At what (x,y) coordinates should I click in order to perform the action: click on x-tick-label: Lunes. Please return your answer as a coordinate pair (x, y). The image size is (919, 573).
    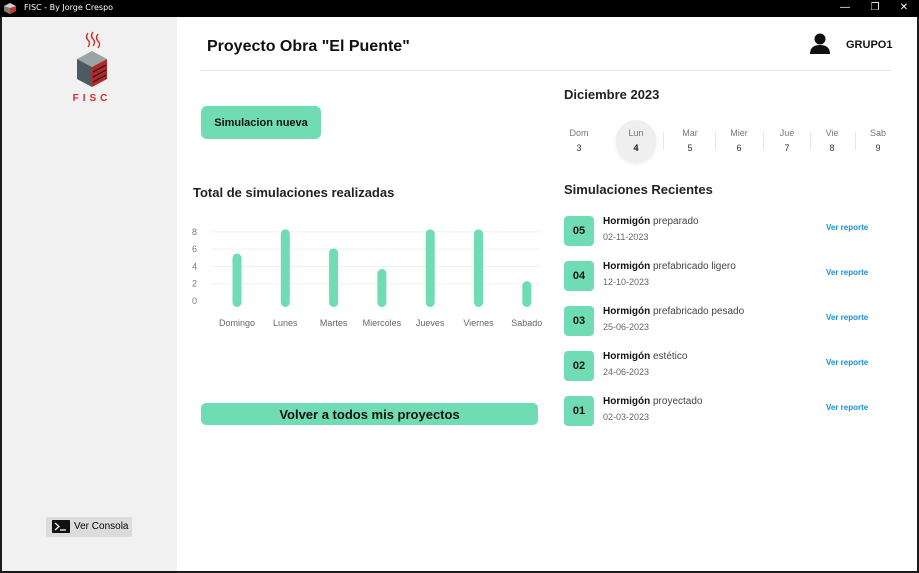
    Looking at the image, I should click on (285, 323).